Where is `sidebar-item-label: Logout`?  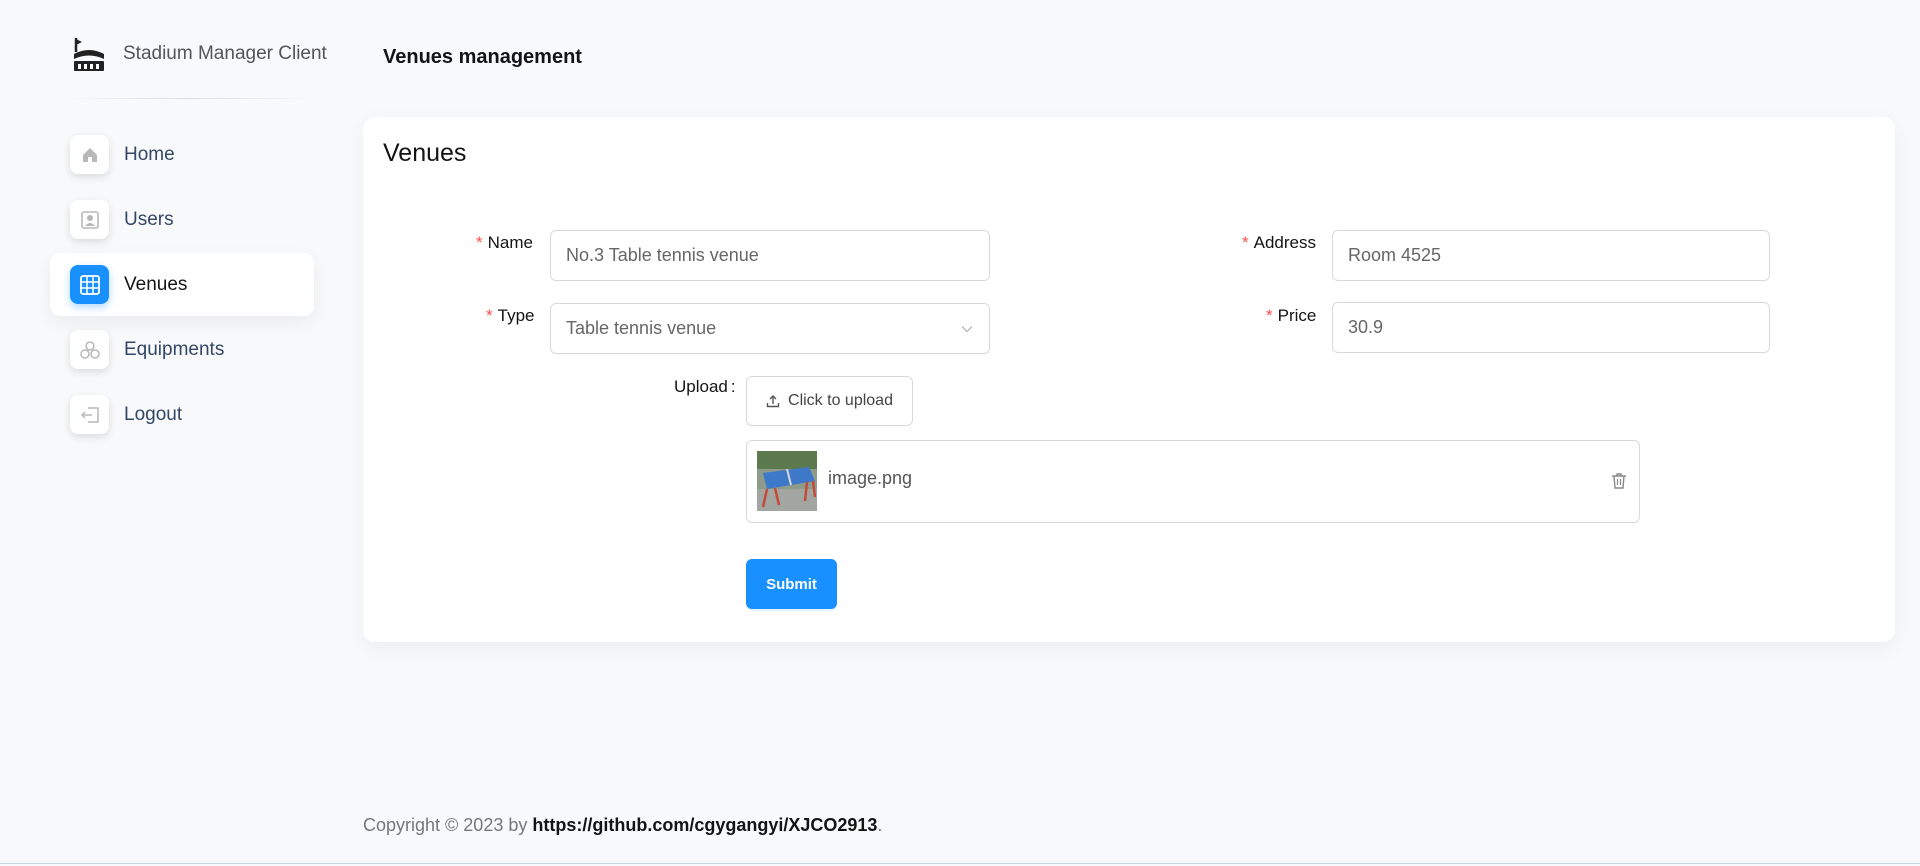
sidebar-item-label: Logout is located at coordinates (153, 414).